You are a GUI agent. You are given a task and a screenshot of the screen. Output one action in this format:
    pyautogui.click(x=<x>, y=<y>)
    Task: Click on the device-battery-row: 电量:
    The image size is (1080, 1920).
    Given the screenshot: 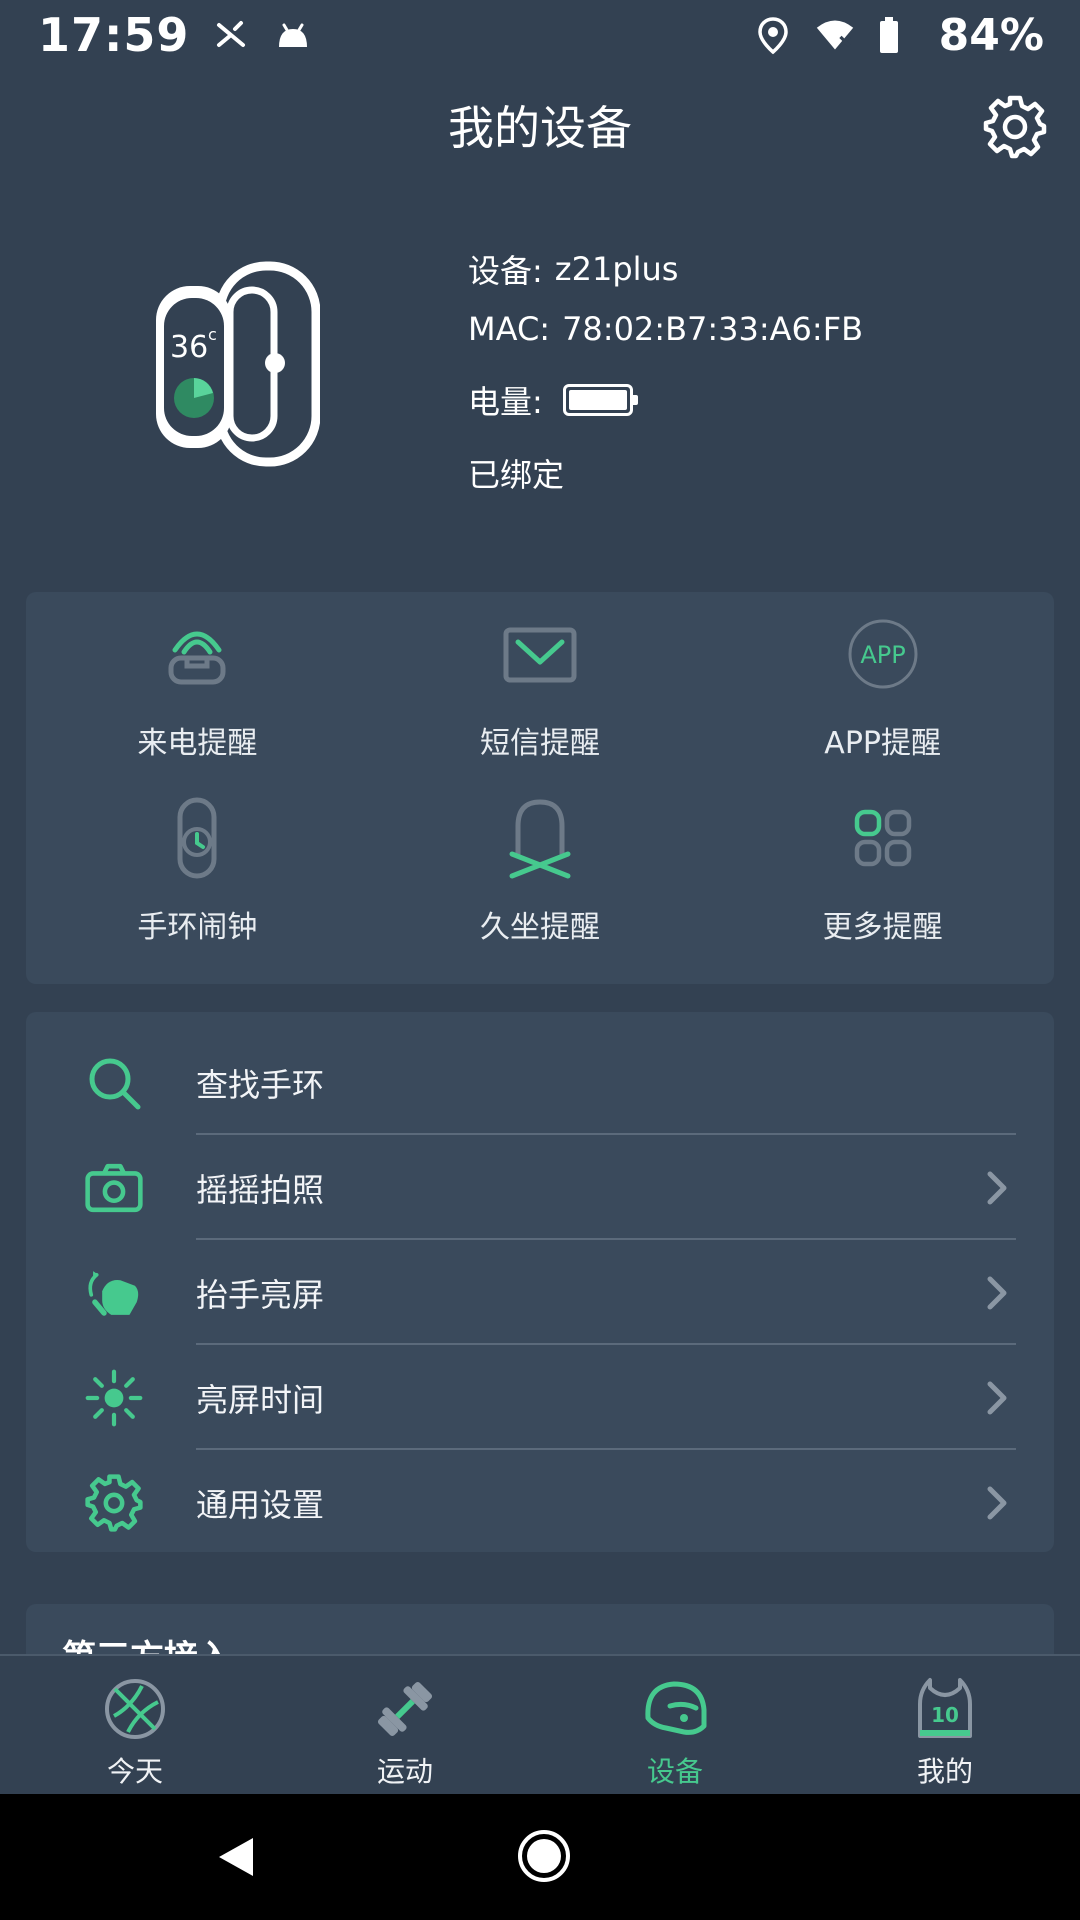 What is the action you would take?
    pyautogui.click(x=665, y=400)
    